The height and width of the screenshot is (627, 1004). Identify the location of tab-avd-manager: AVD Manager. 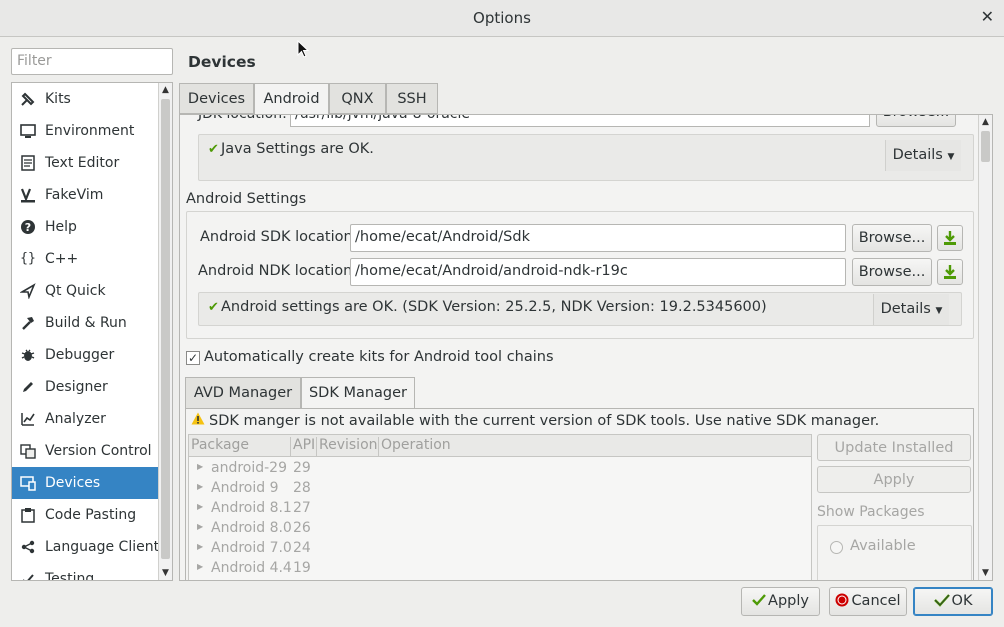
(243, 393).